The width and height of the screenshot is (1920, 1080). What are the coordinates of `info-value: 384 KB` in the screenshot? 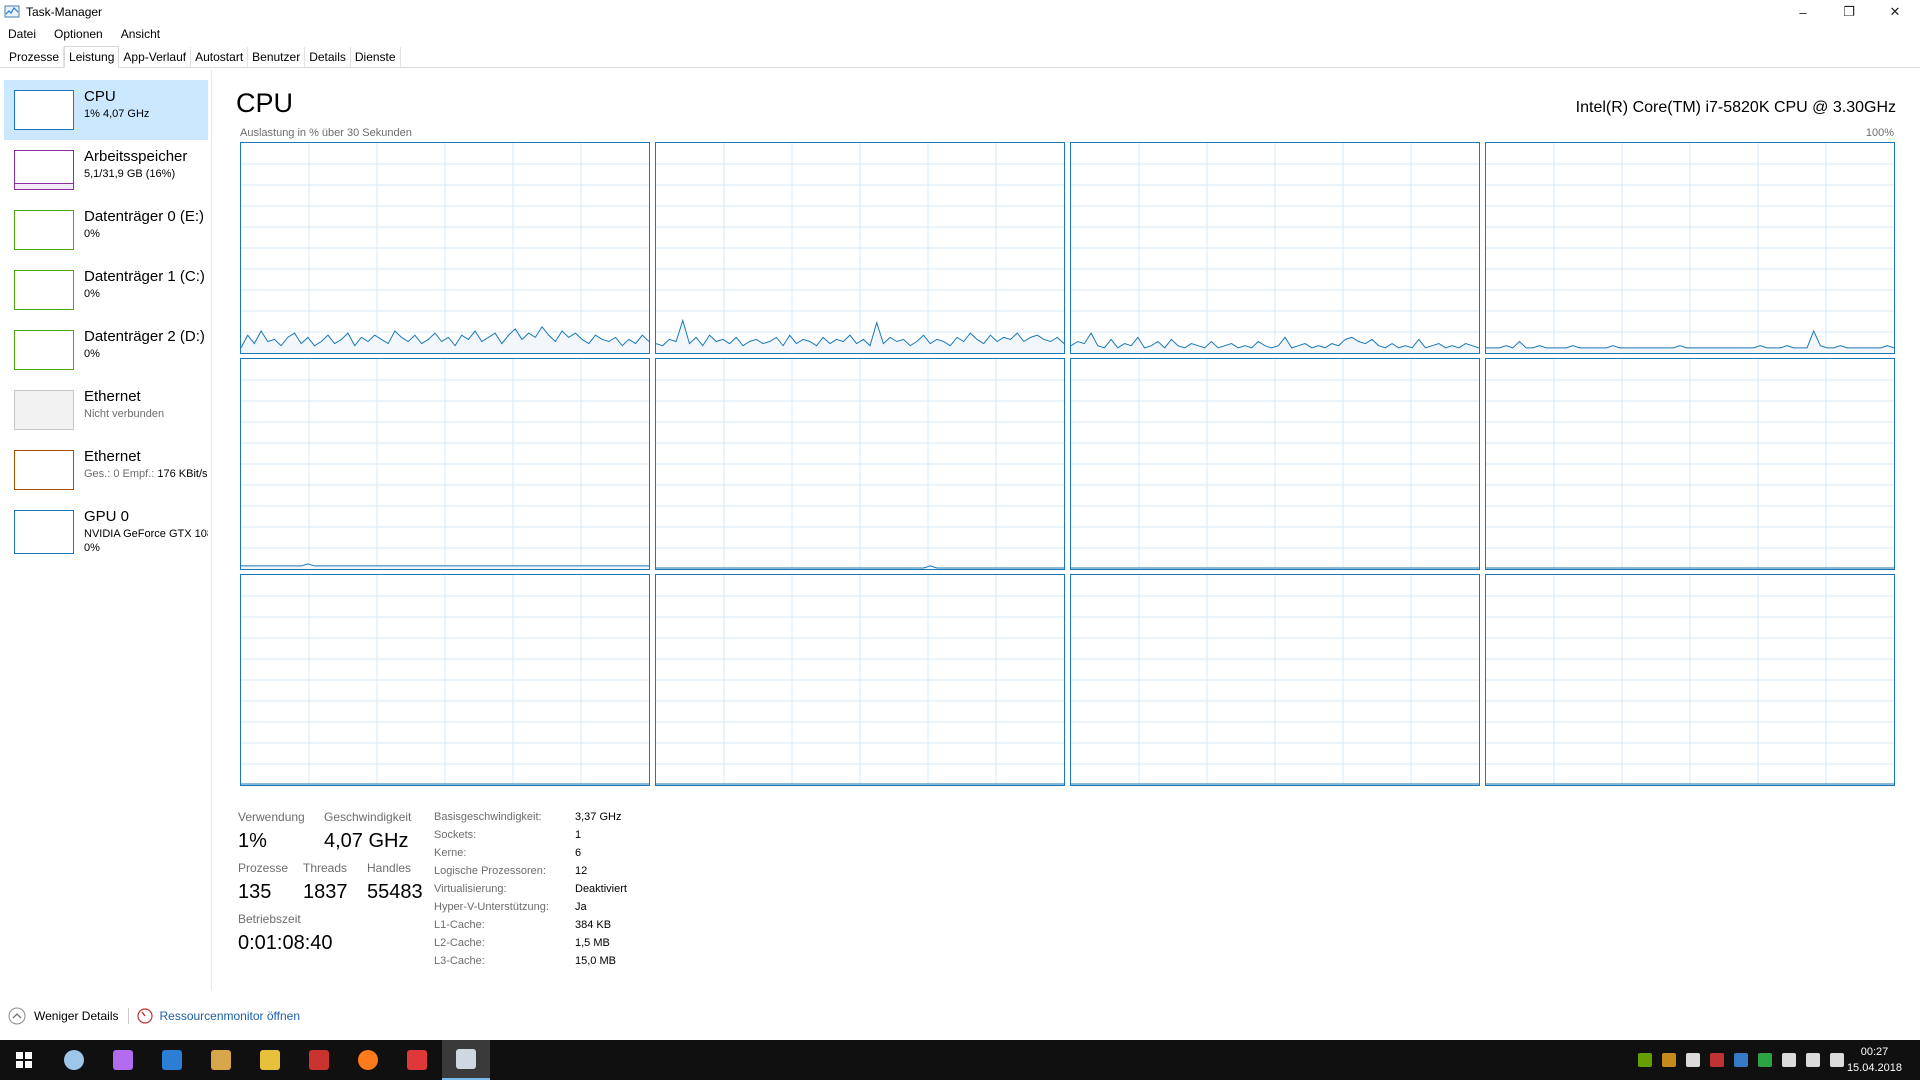 It's located at (593, 925).